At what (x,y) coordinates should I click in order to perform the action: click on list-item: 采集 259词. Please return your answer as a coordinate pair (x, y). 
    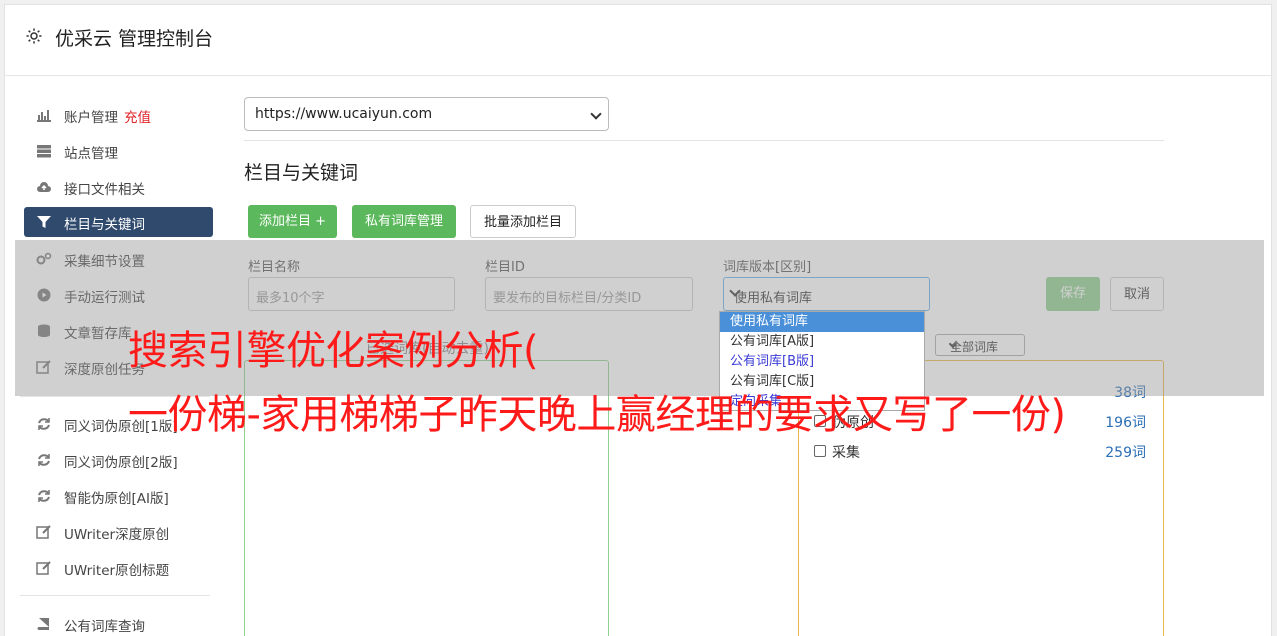
    Looking at the image, I should click on (980, 452).